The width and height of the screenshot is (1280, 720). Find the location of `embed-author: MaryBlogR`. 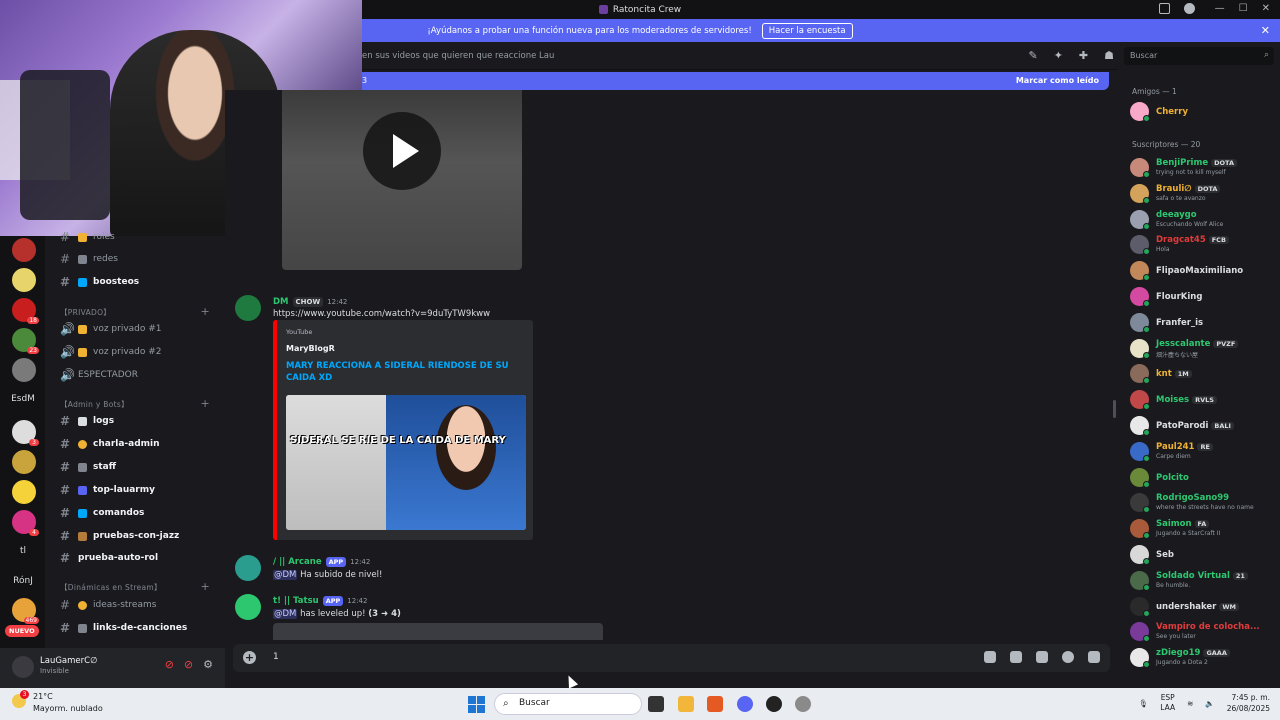

embed-author: MaryBlogR is located at coordinates (310, 348).